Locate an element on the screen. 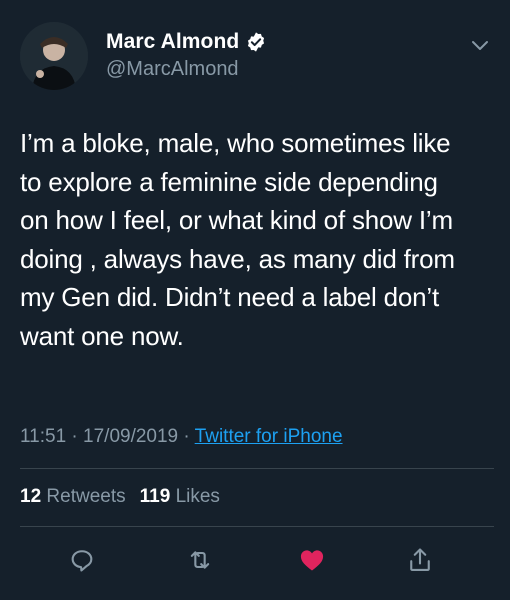  likes-count: 119 is located at coordinates (155, 496).